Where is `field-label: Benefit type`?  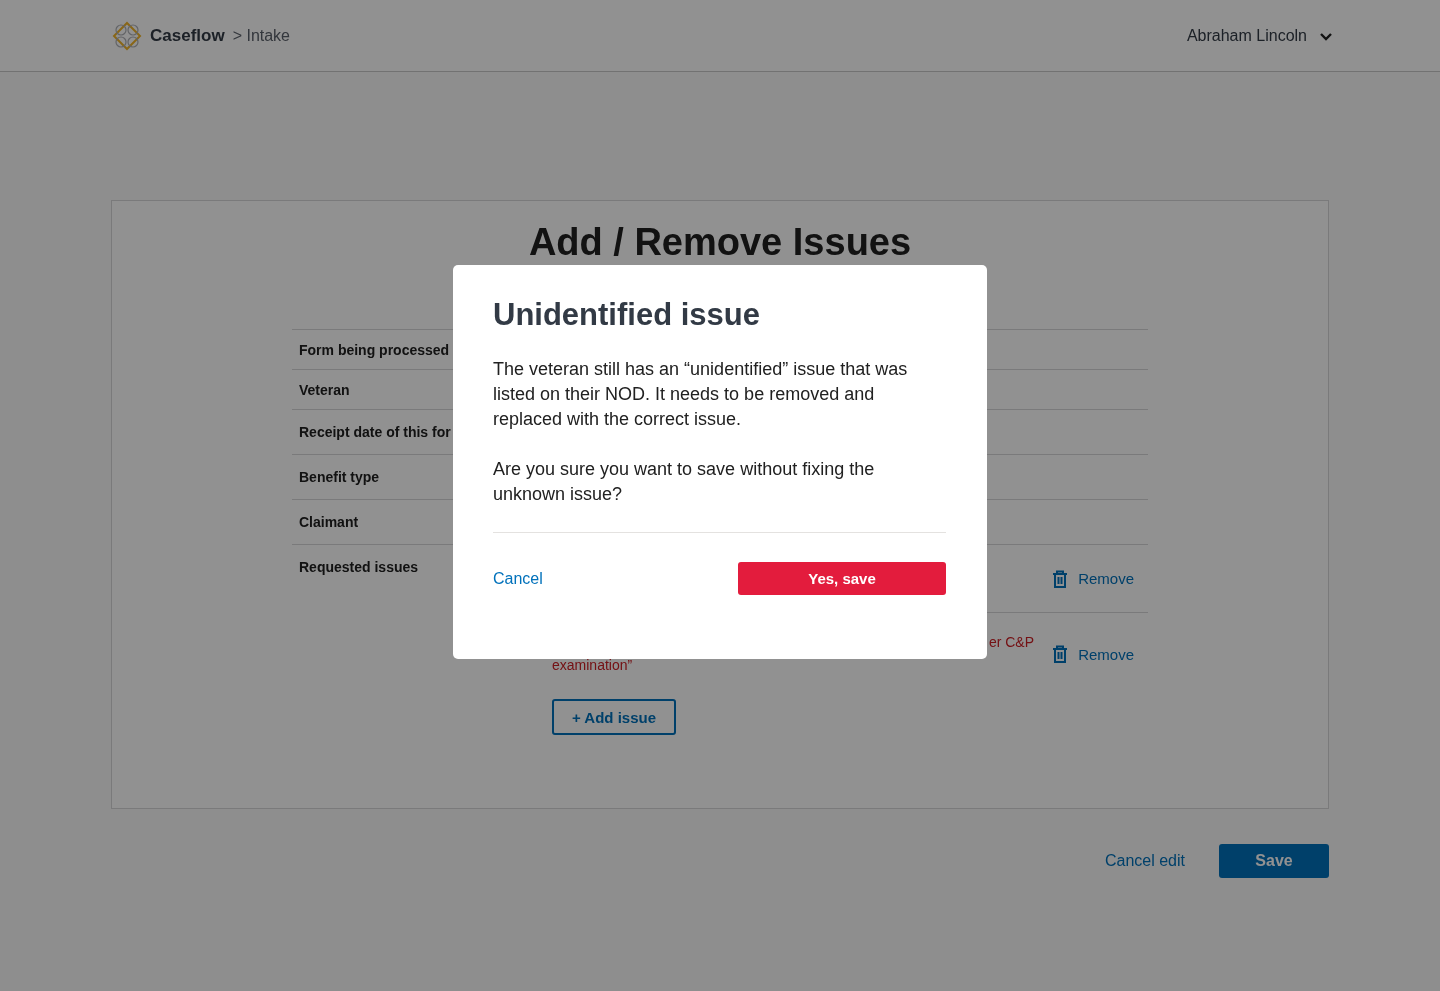 field-label: Benefit type is located at coordinates (339, 477).